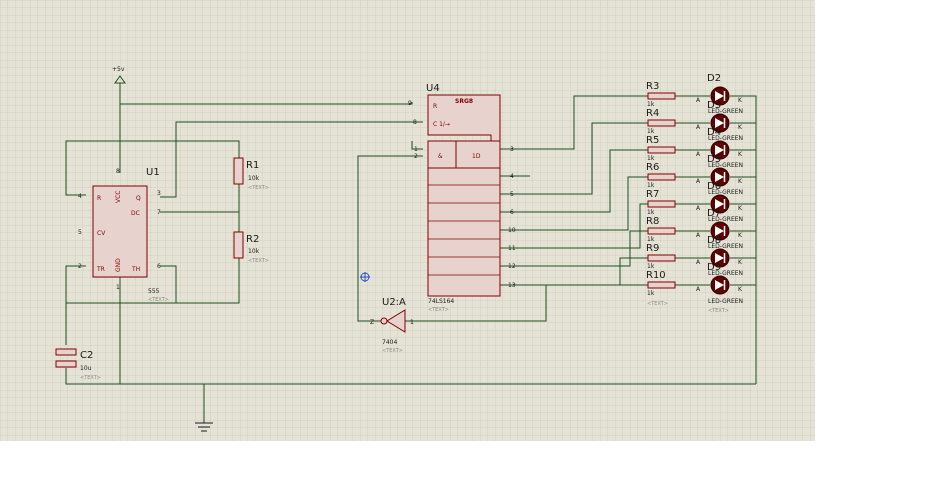  What do you see at coordinates (512, 248) in the screenshot?
I see `svg-text: 11` at bounding box center [512, 248].